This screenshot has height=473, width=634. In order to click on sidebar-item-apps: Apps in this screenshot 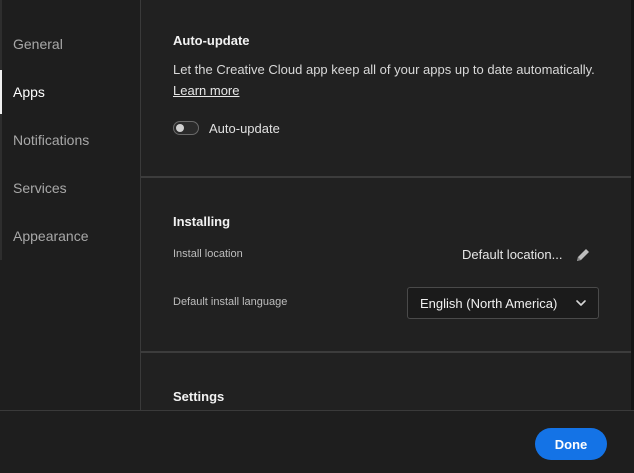, I will do `click(69, 92)`.